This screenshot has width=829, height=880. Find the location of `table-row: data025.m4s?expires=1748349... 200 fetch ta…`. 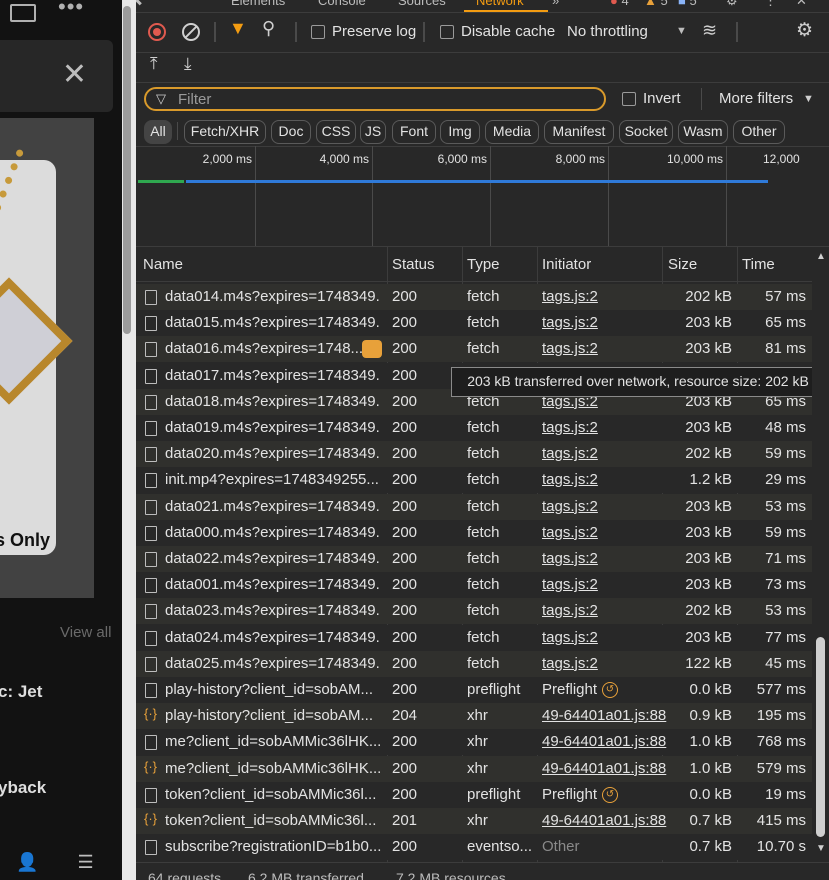

table-row: data025.m4s?expires=1748349... 200 fetch ta… is located at coordinates (474, 663).